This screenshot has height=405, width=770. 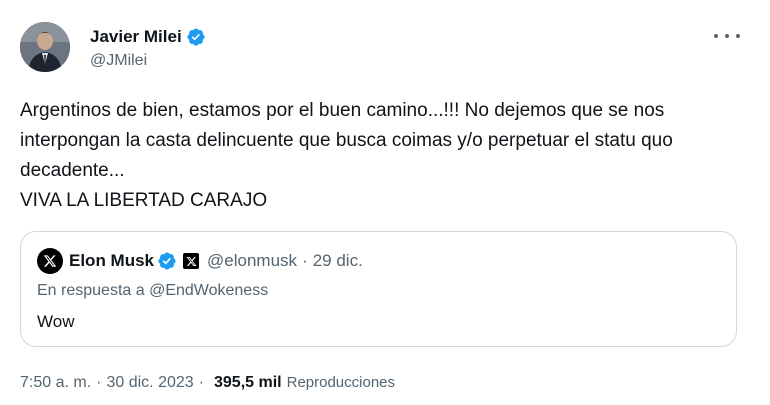 What do you see at coordinates (248, 383) in the screenshot?
I see `views-count: 395,5 mil` at bounding box center [248, 383].